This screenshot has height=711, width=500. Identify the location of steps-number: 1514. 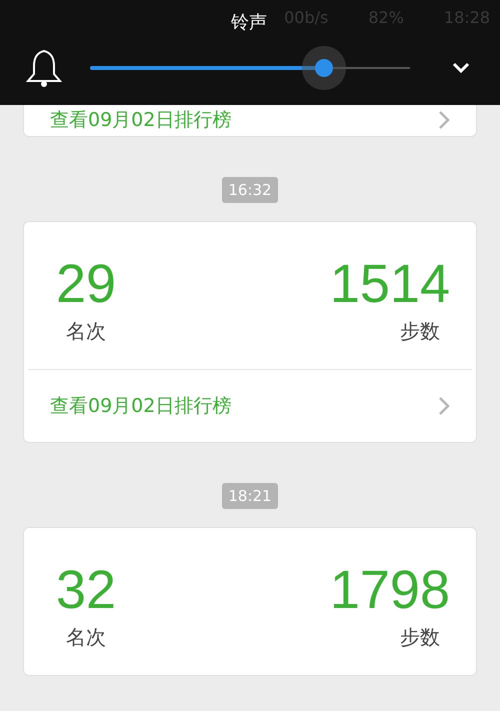
(390, 284).